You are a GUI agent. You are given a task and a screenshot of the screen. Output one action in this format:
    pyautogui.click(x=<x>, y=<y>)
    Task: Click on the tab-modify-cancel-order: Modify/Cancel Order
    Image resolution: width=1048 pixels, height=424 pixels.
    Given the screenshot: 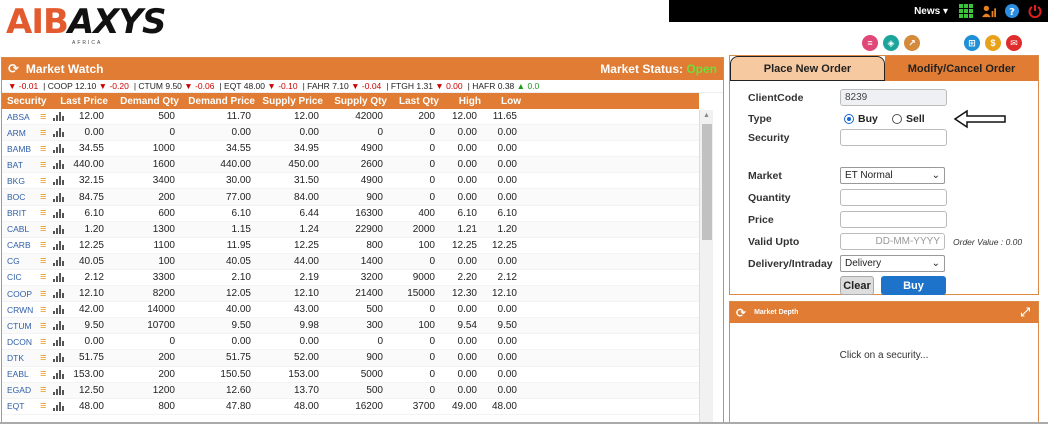 What is the action you would take?
    pyautogui.click(x=961, y=68)
    